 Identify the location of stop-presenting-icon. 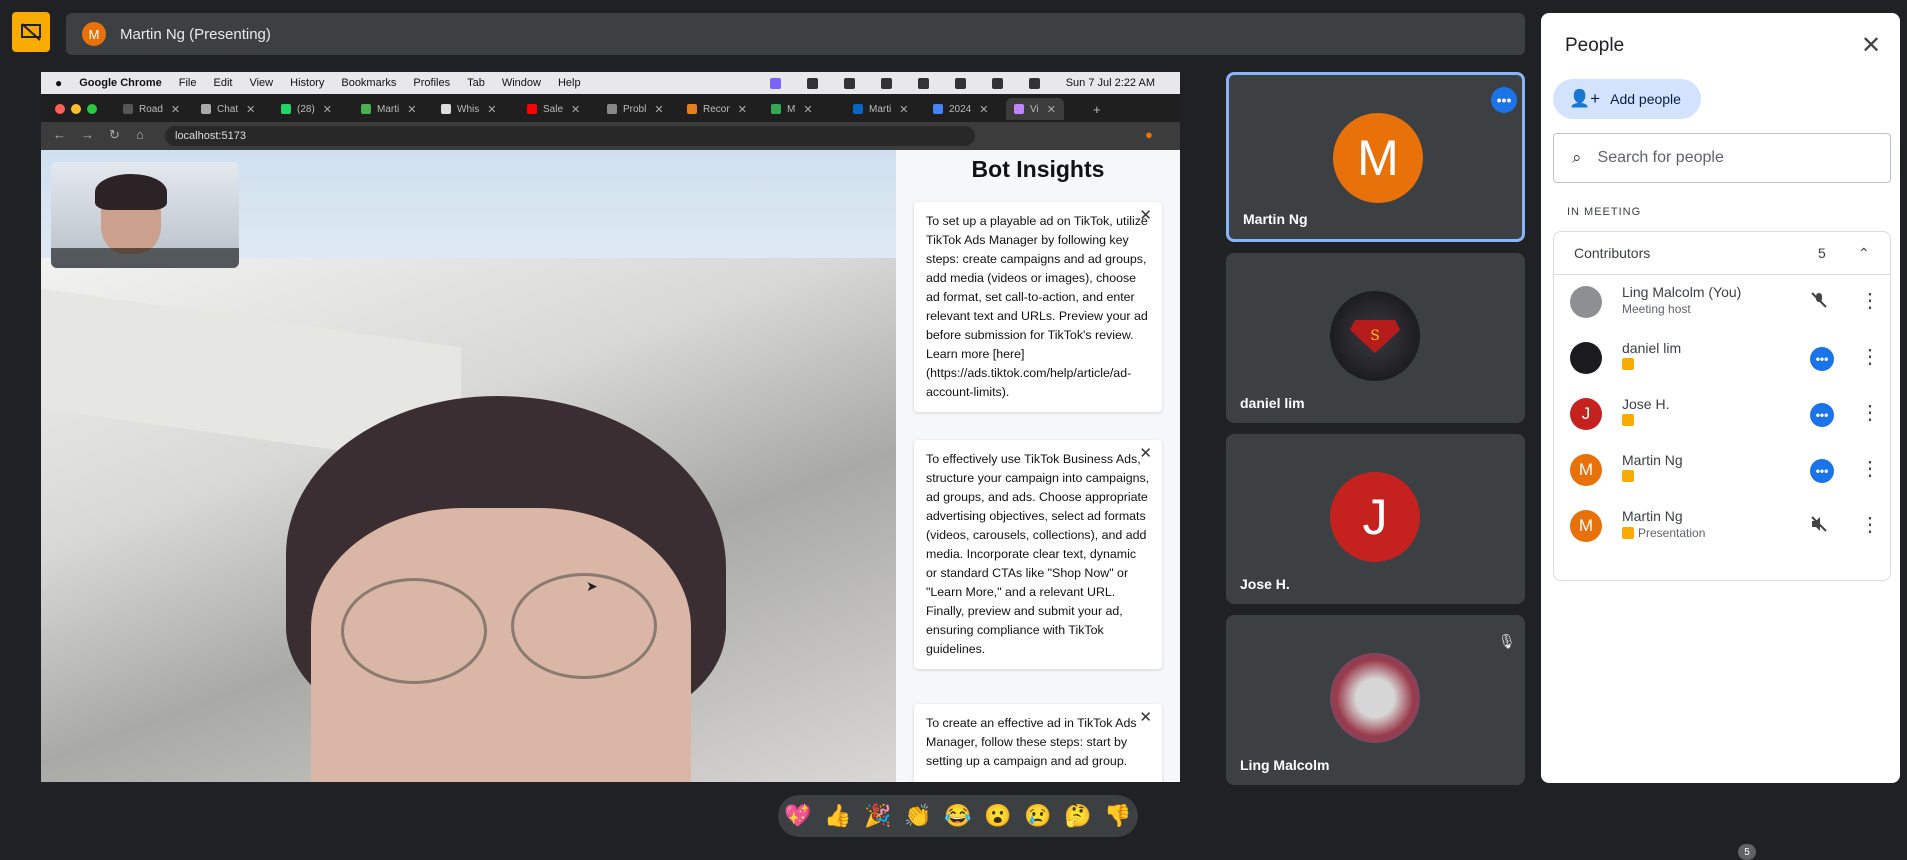
(31, 32).